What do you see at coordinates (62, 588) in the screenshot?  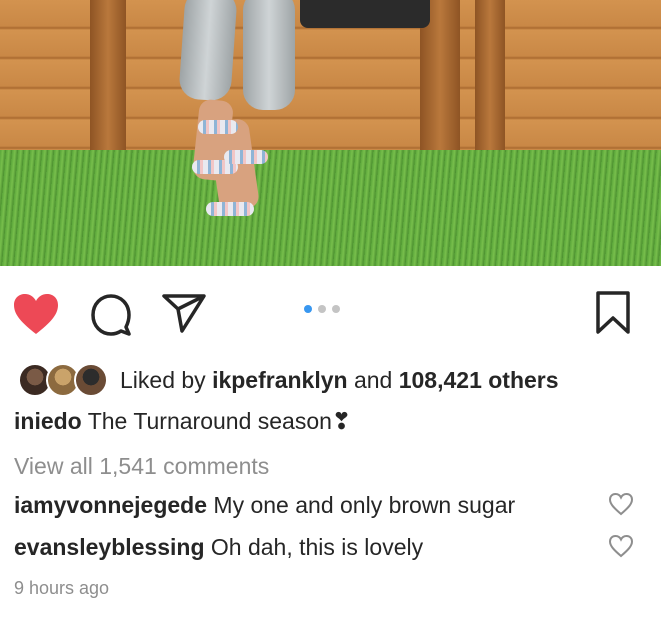 I see `post-timestamp: 9 hours ago` at bounding box center [62, 588].